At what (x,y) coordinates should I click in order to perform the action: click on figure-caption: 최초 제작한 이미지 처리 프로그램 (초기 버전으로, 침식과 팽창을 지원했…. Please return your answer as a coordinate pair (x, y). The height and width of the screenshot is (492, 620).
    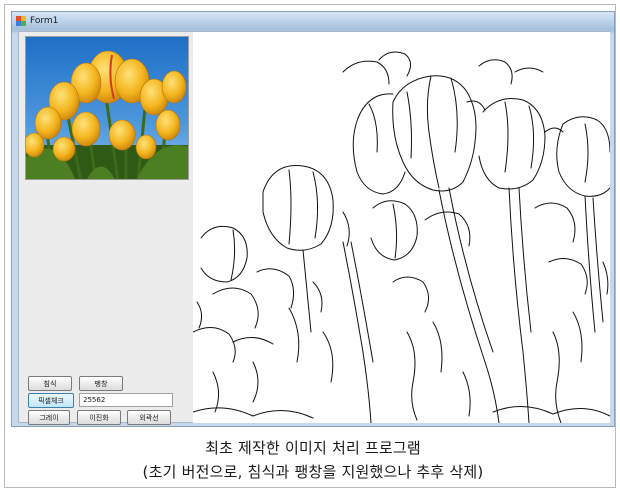
    Looking at the image, I should click on (313, 460).